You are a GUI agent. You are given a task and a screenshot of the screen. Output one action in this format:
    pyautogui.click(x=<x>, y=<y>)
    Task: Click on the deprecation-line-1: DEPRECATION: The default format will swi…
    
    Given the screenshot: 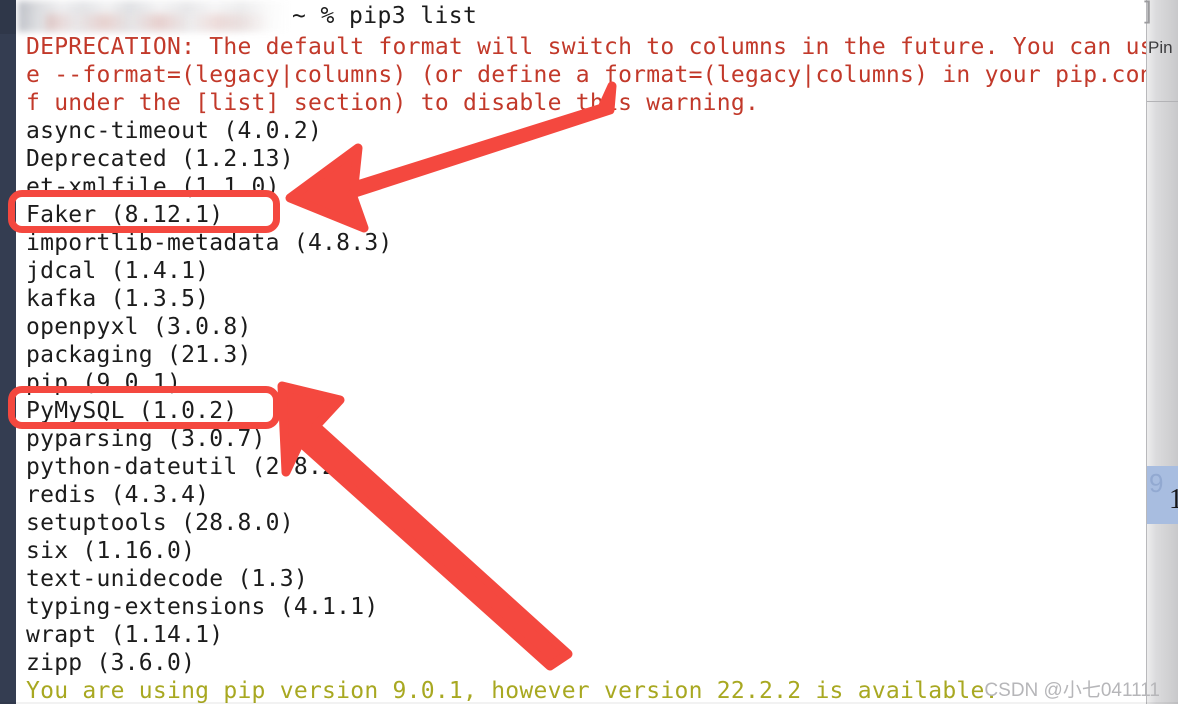 What is the action you would take?
    pyautogui.click(x=590, y=47)
    